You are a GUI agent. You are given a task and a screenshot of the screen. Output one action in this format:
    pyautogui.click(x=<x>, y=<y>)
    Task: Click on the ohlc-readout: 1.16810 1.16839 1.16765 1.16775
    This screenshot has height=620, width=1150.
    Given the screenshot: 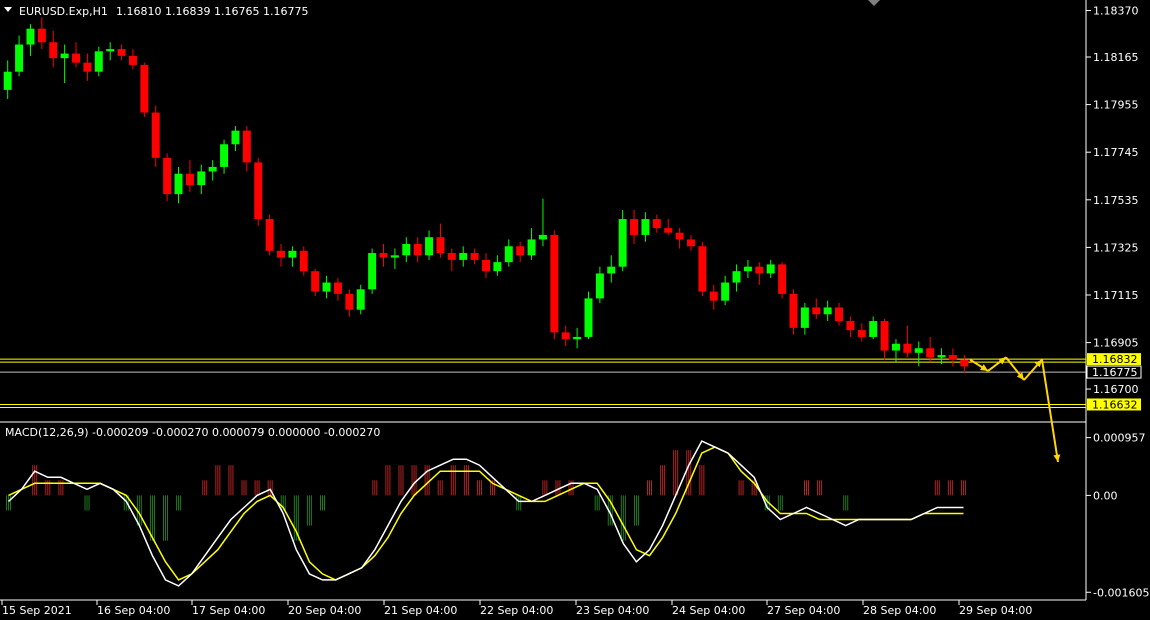 What is the action you would take?
    pyautogui.click(x=212, y=11)
    